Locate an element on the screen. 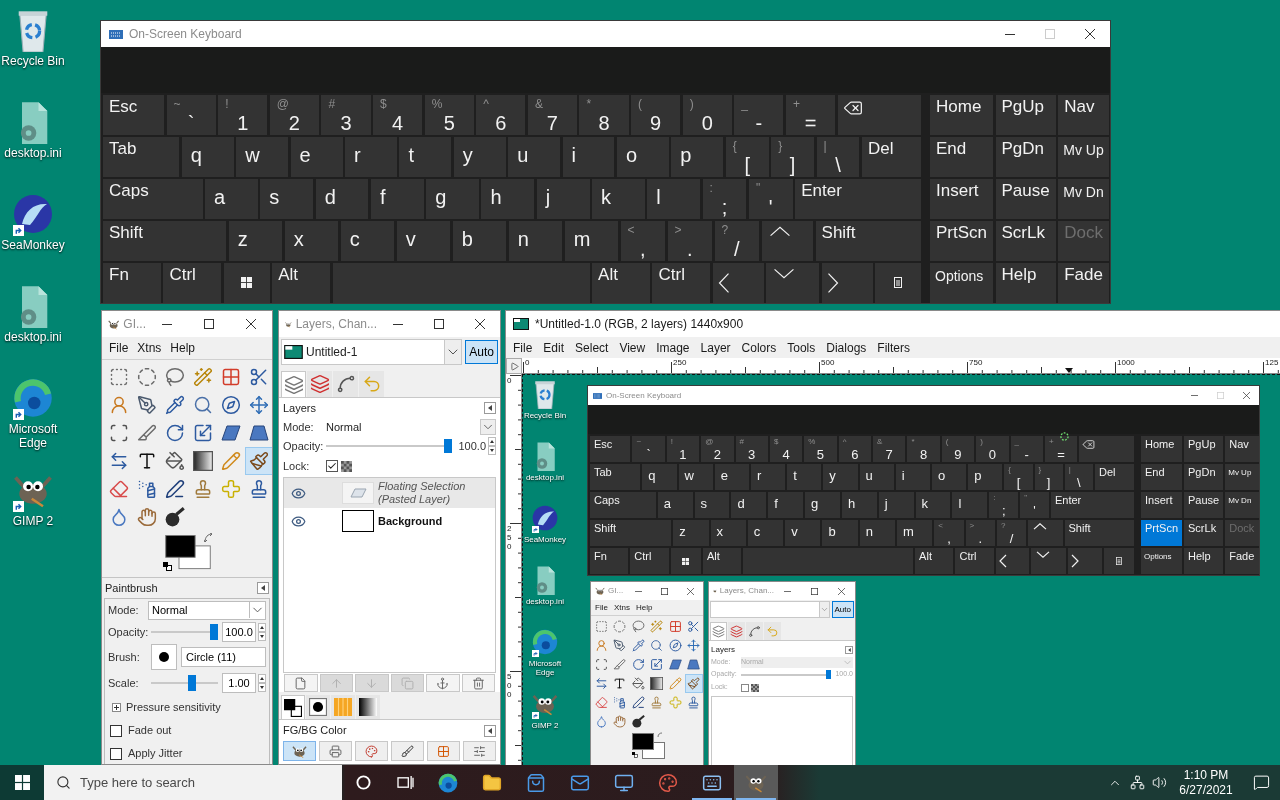 Image resolution: width=1280 pixels, height=800 pixels. keyboard-key: m is located at coordinates (591, 241).